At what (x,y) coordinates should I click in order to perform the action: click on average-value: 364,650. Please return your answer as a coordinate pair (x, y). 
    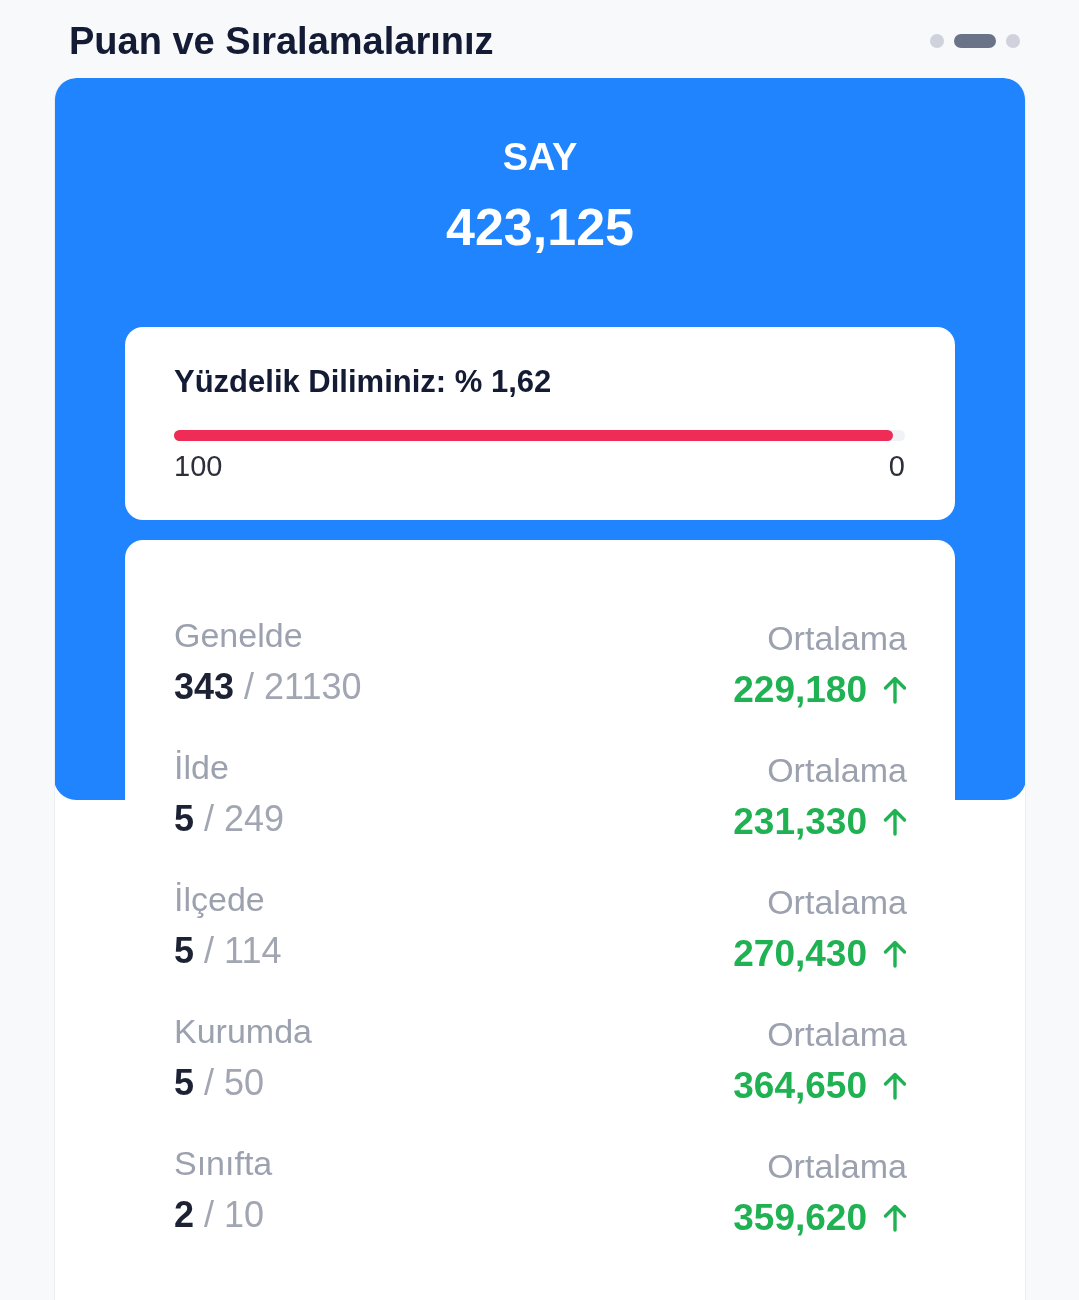
    Looking at the image, I should click on (800, 1086).